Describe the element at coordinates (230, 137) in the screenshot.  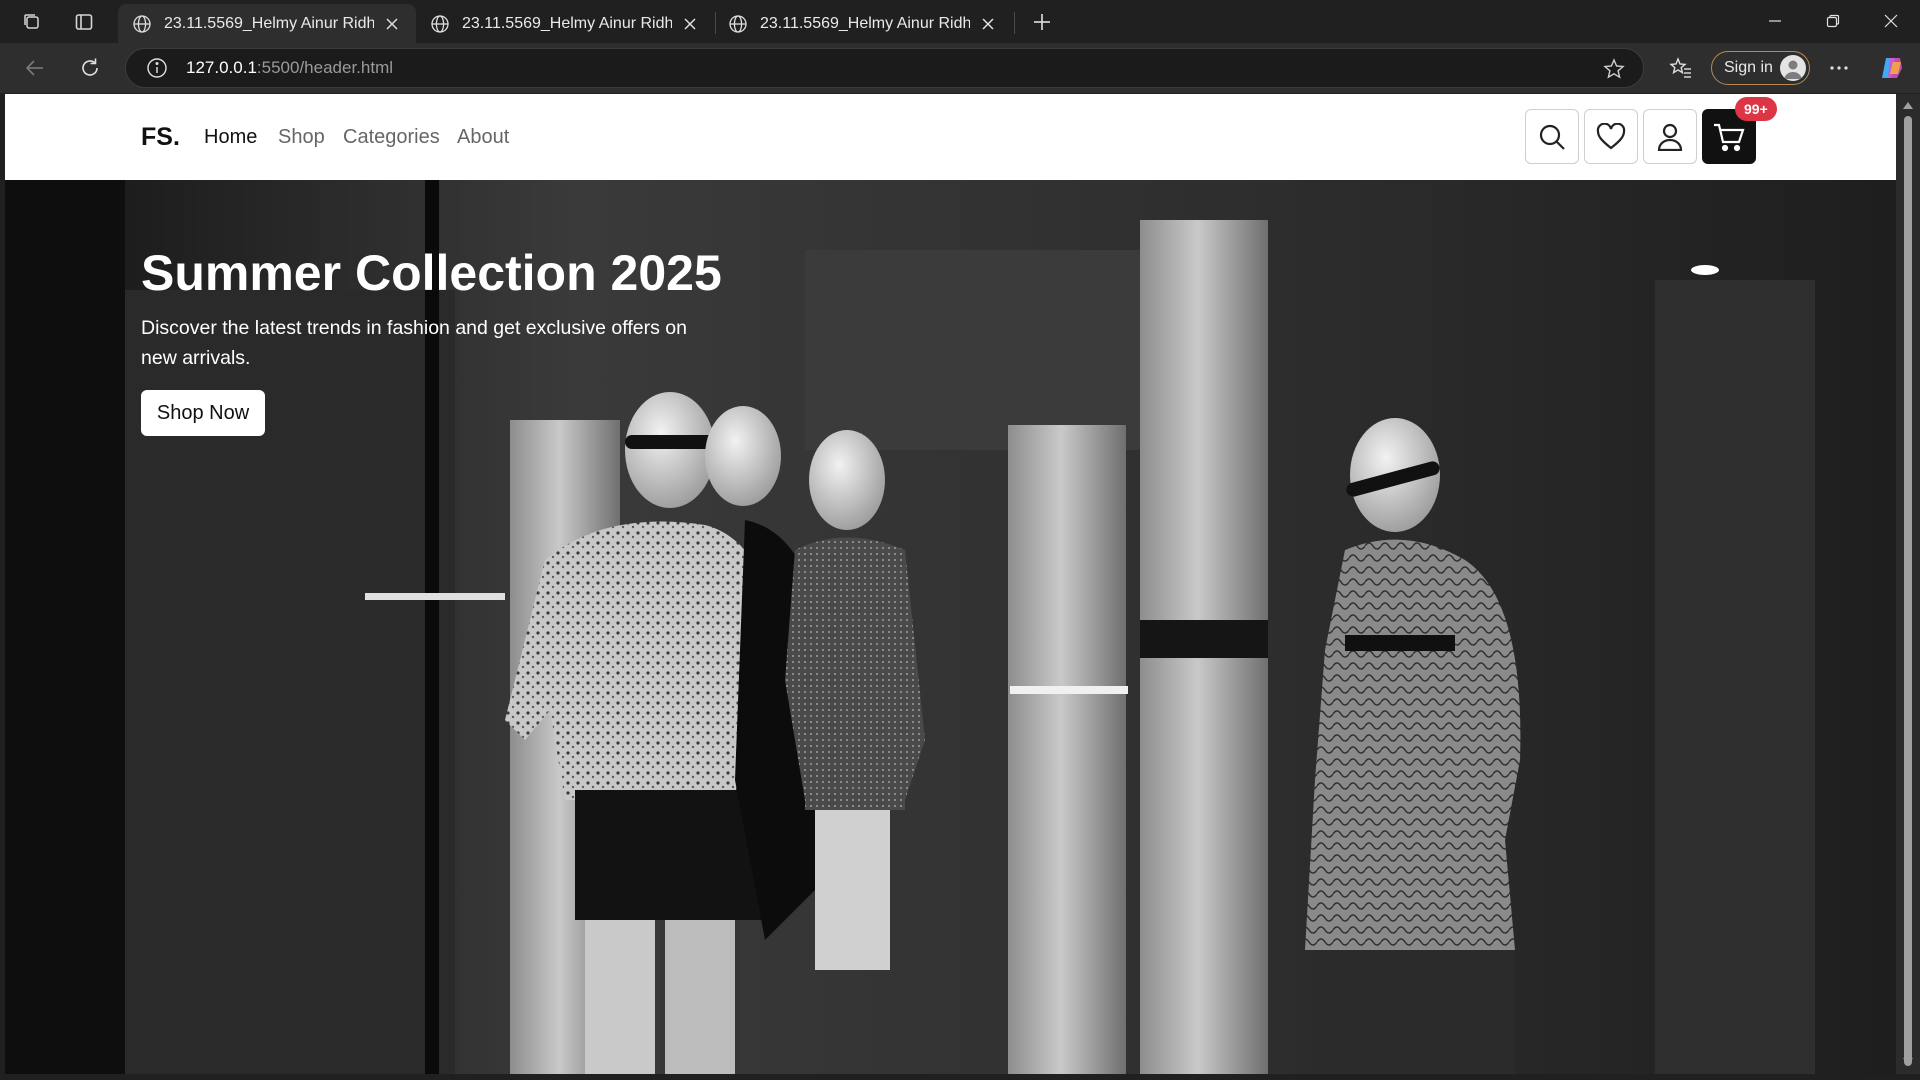
I see `nav-home: Home` at that location.